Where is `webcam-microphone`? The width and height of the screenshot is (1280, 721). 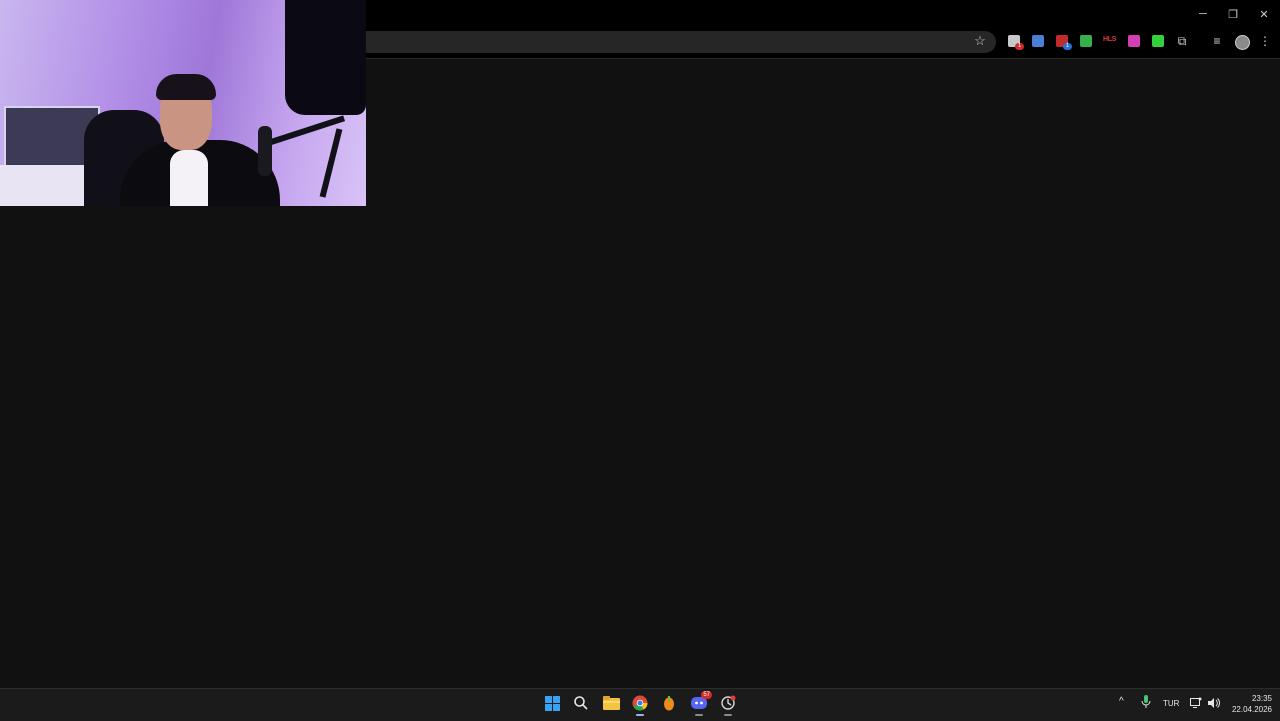 webcam-microphone is located at coordinates (265, 151).